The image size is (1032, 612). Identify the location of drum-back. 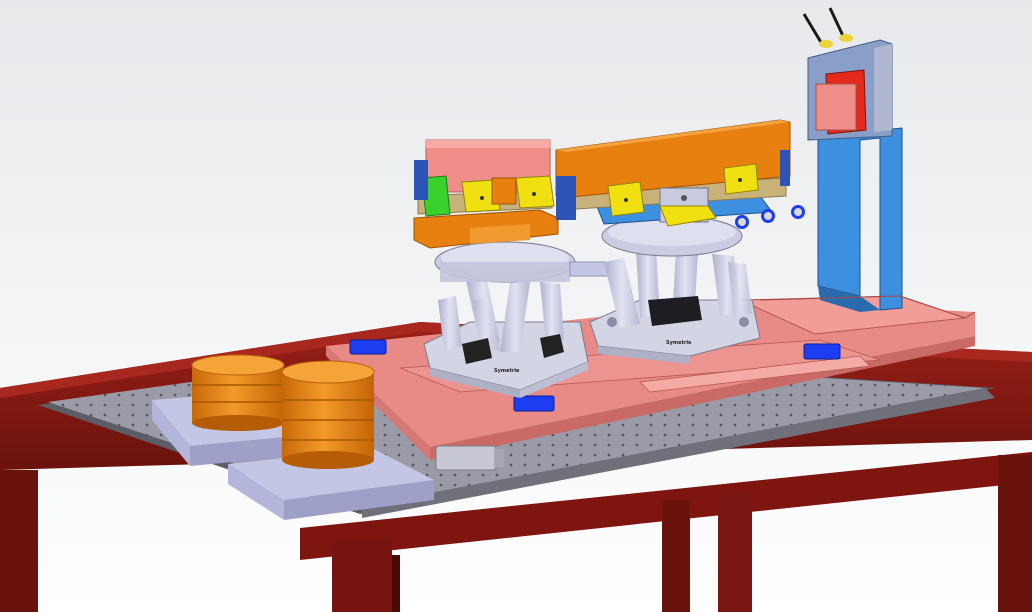
(238, 392).